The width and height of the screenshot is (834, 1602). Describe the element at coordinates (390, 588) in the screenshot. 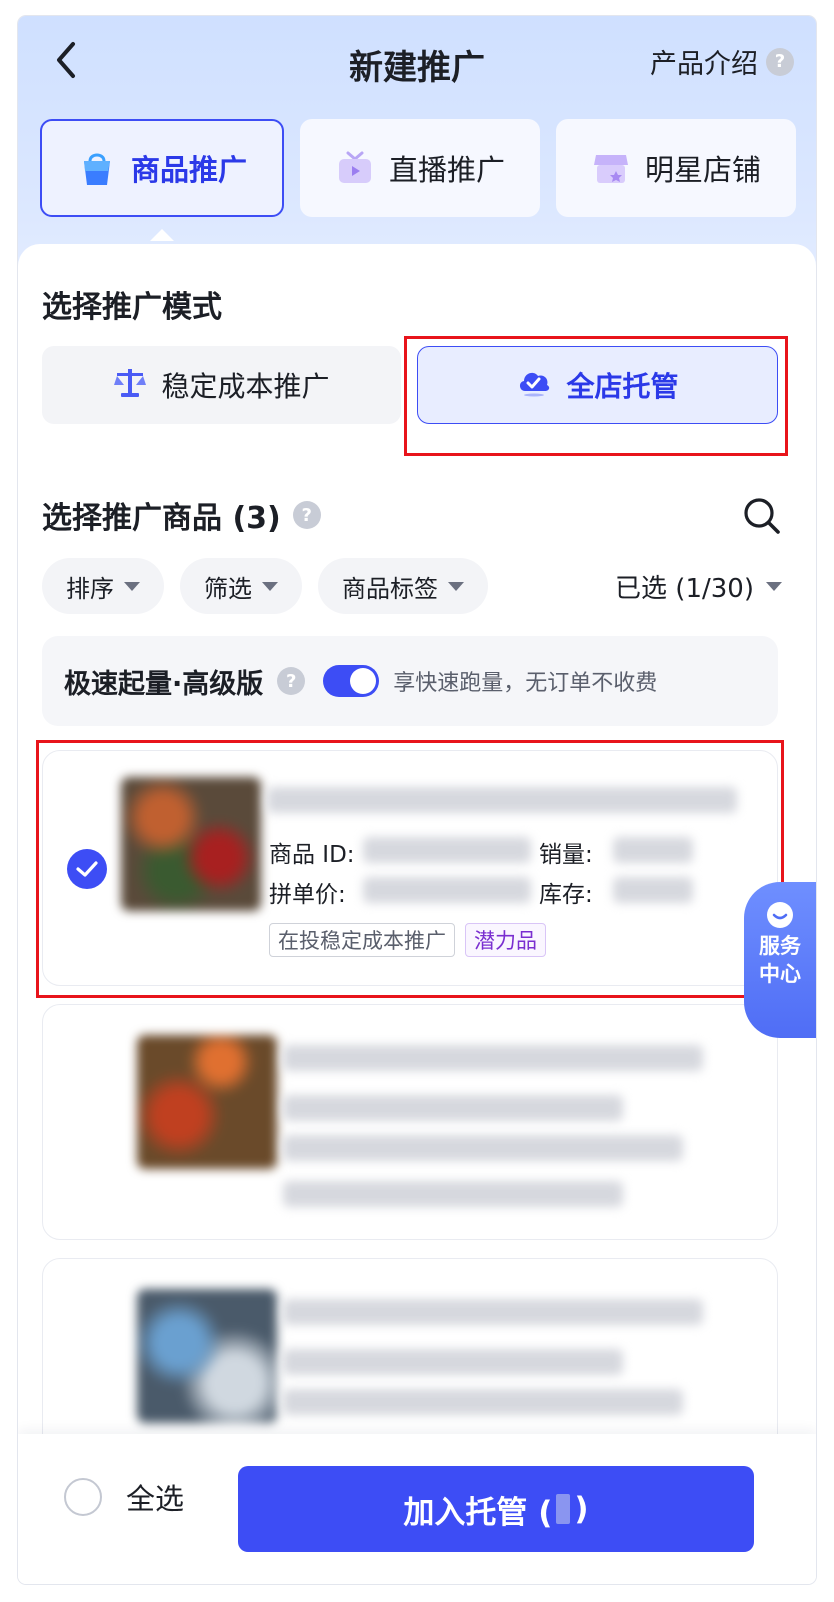

I see `product-tag-filter-label: 商品标签` at that location.